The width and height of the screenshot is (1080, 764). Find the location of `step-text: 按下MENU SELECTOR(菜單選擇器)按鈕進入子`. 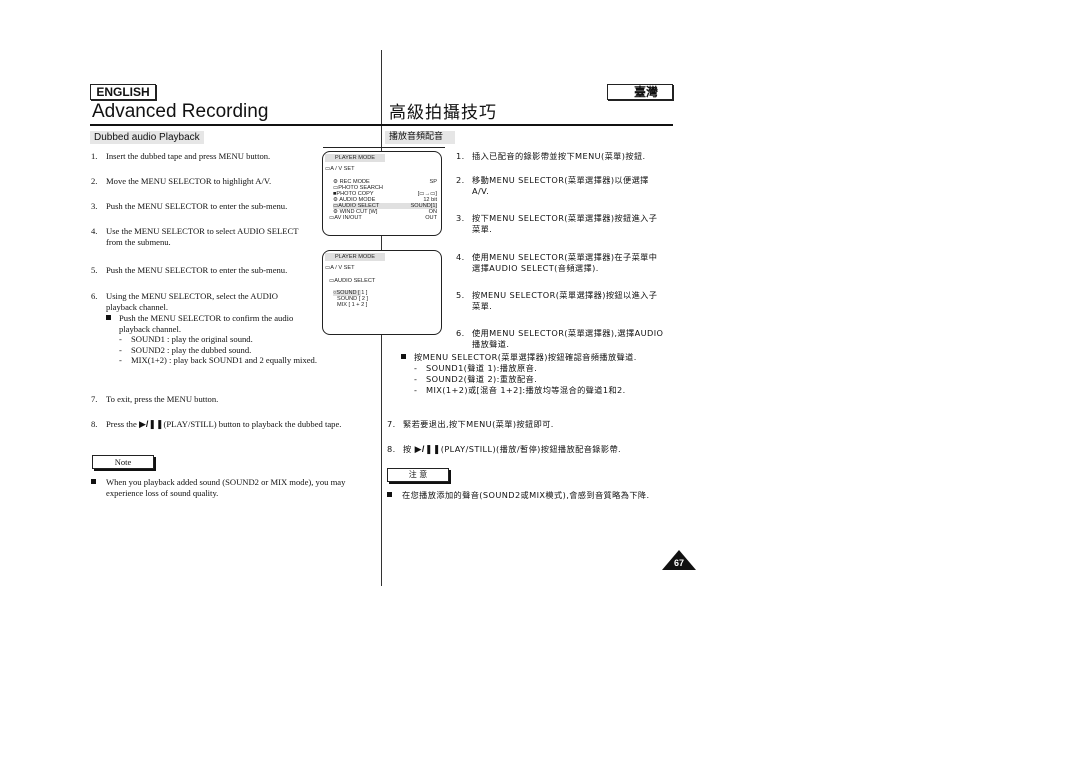

step-text: 按下MENU SELECTOR(菜單選擇器)按鈕進入子 is located at coordinates (565, 218).